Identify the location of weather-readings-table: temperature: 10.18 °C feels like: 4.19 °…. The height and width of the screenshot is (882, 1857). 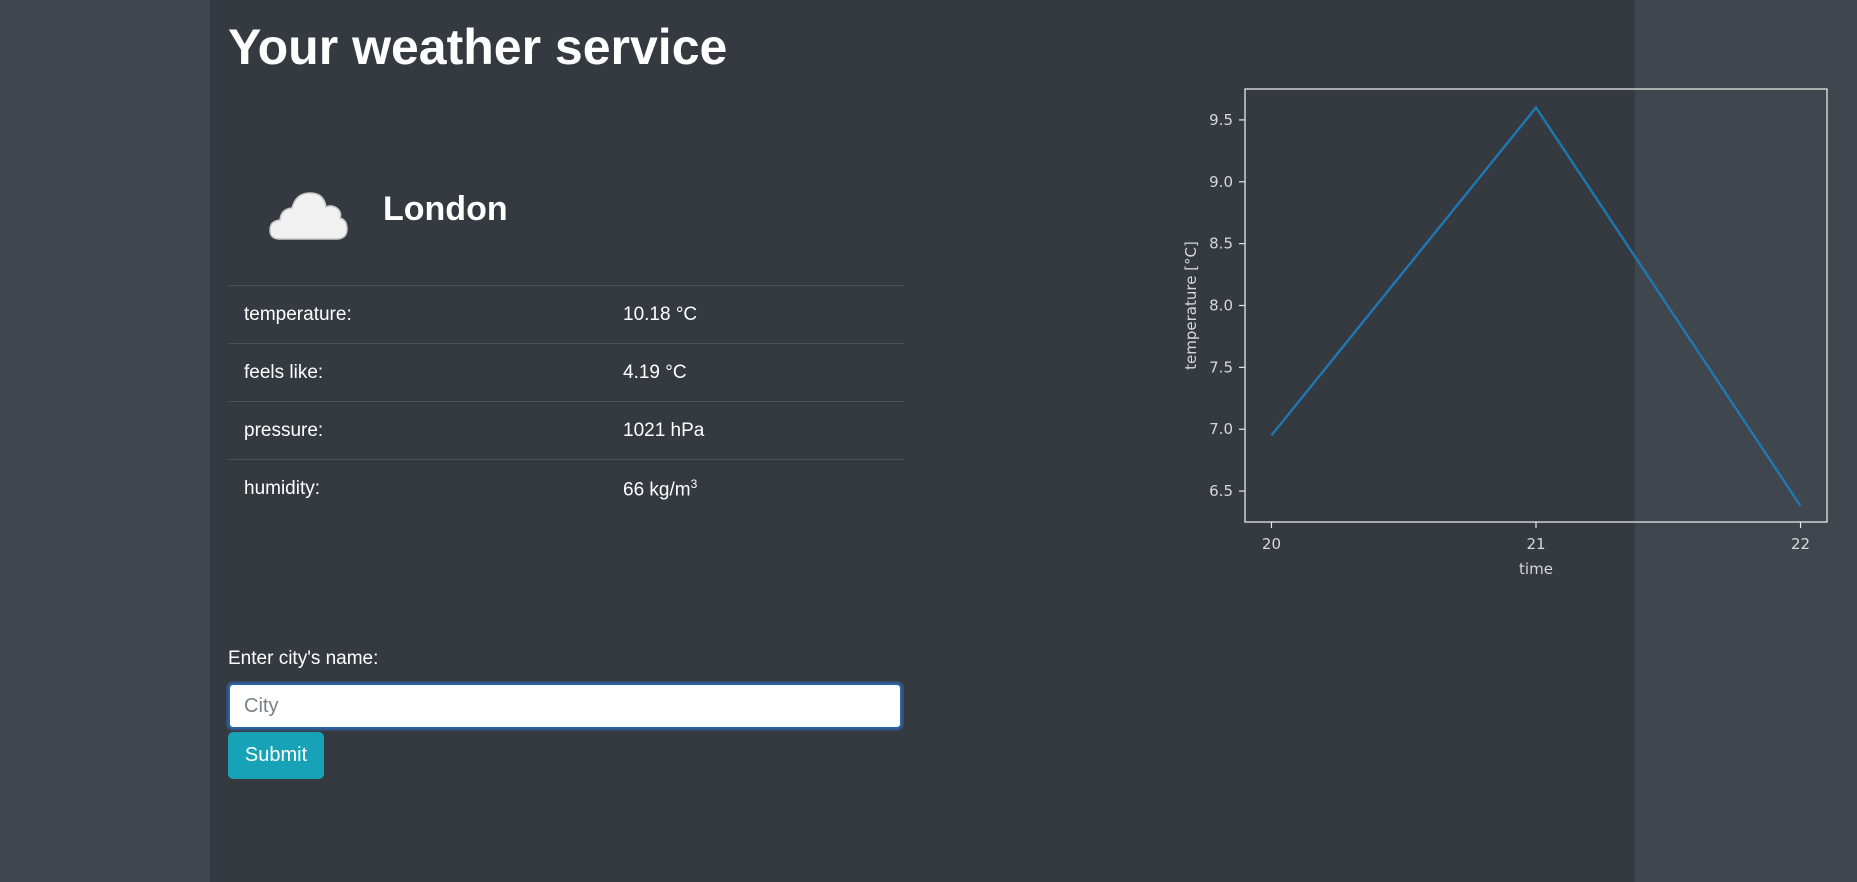
(566, 401).